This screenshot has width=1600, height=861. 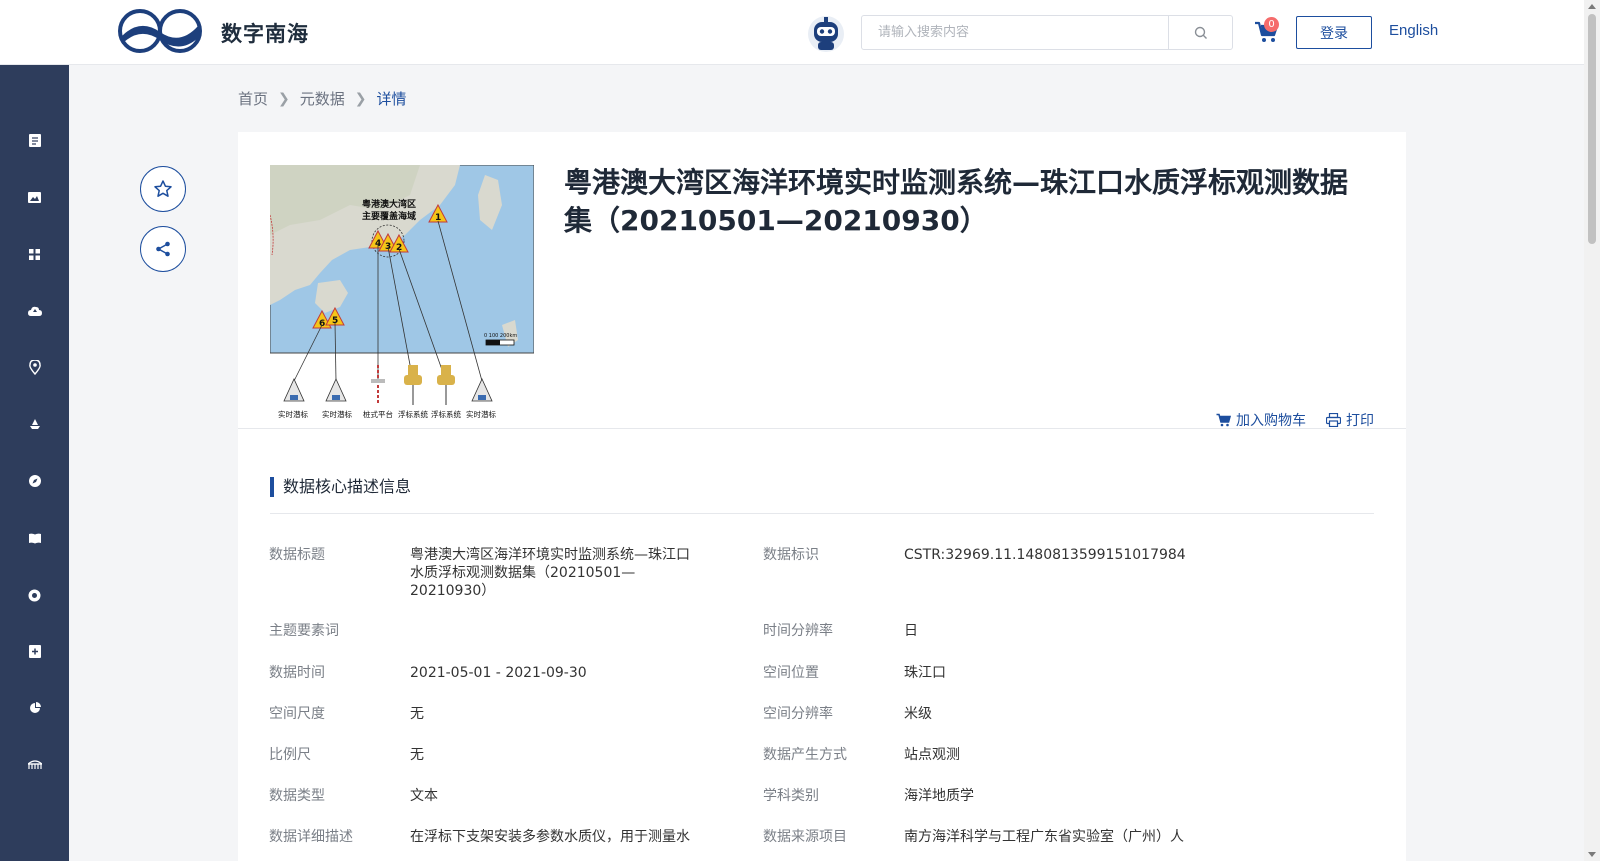 What do you see at coordinates (304, 631) in the screenshot?
I see `field-label-keywords: 主题要素词` at bounding box center [304, 631].